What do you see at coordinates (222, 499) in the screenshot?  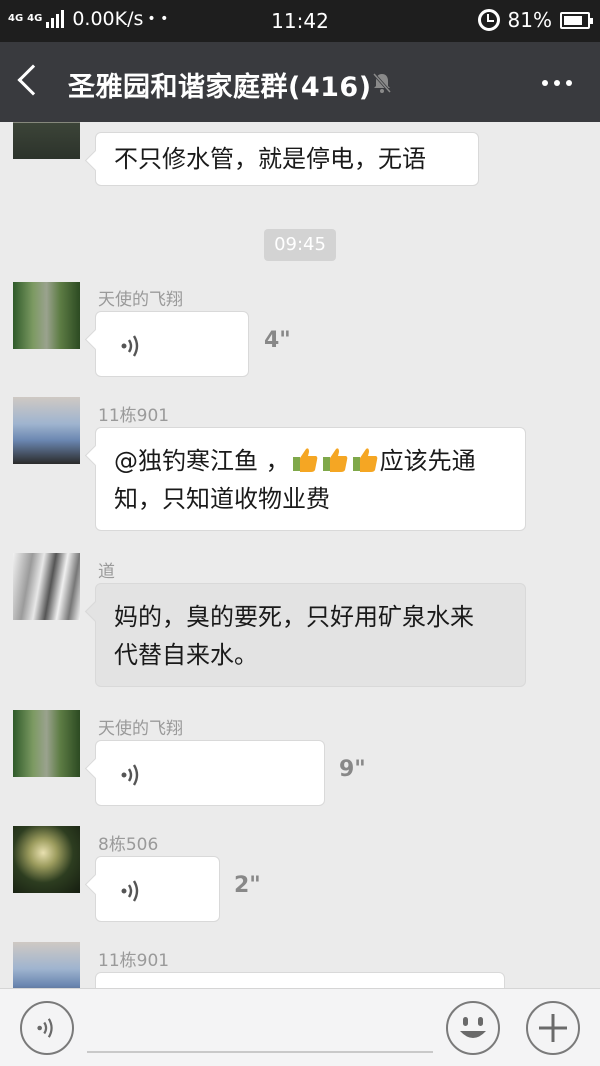 I see `message-text: 知，只知道收物业费` at bounding box center [222, 499].